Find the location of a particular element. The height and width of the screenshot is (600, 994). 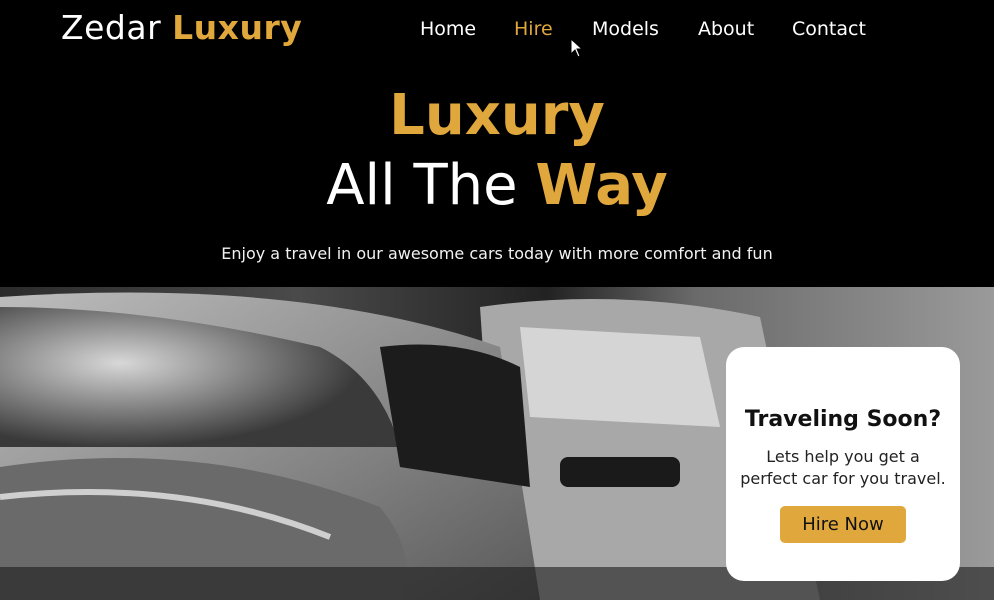

hire-now-button: Hire Now is located at coordinates (843, 524).